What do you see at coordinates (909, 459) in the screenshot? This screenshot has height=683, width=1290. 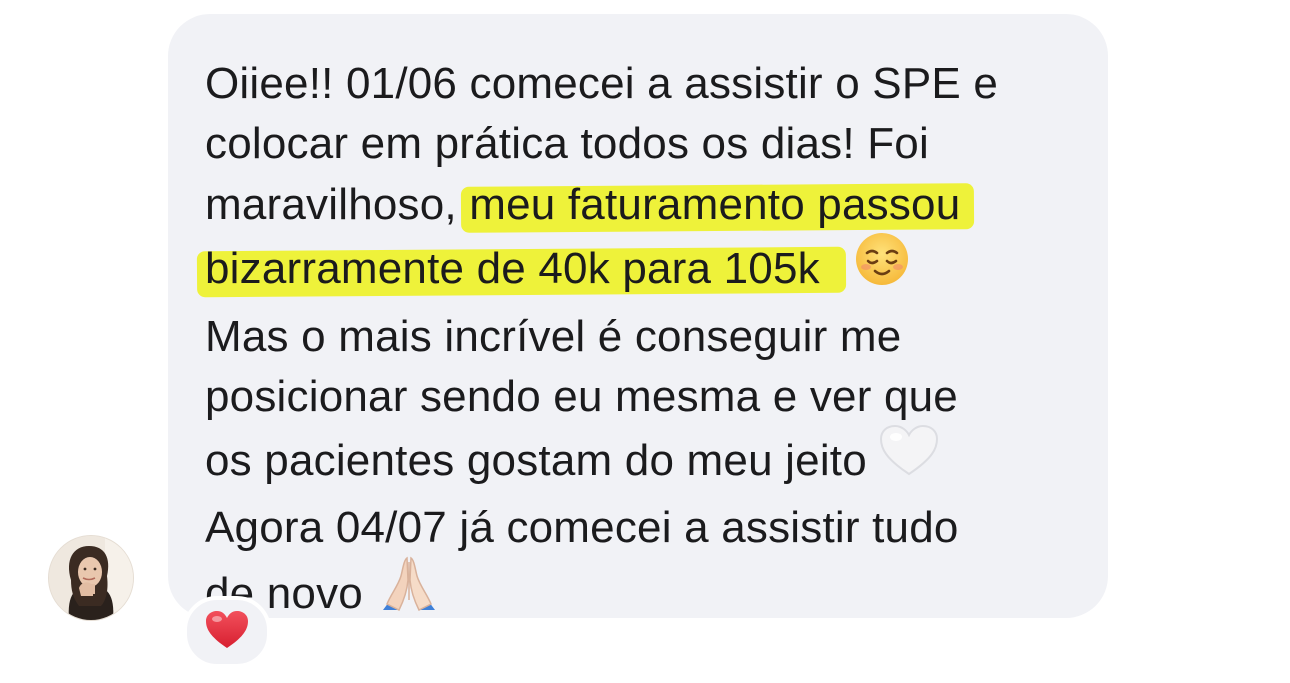 I see `white-heart-icon` at bounding box center [909, 459].